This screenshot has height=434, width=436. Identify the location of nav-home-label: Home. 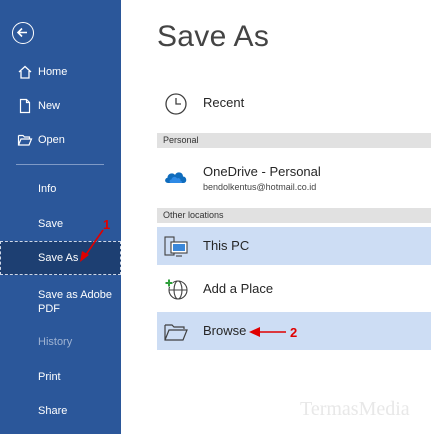
(53, 72).